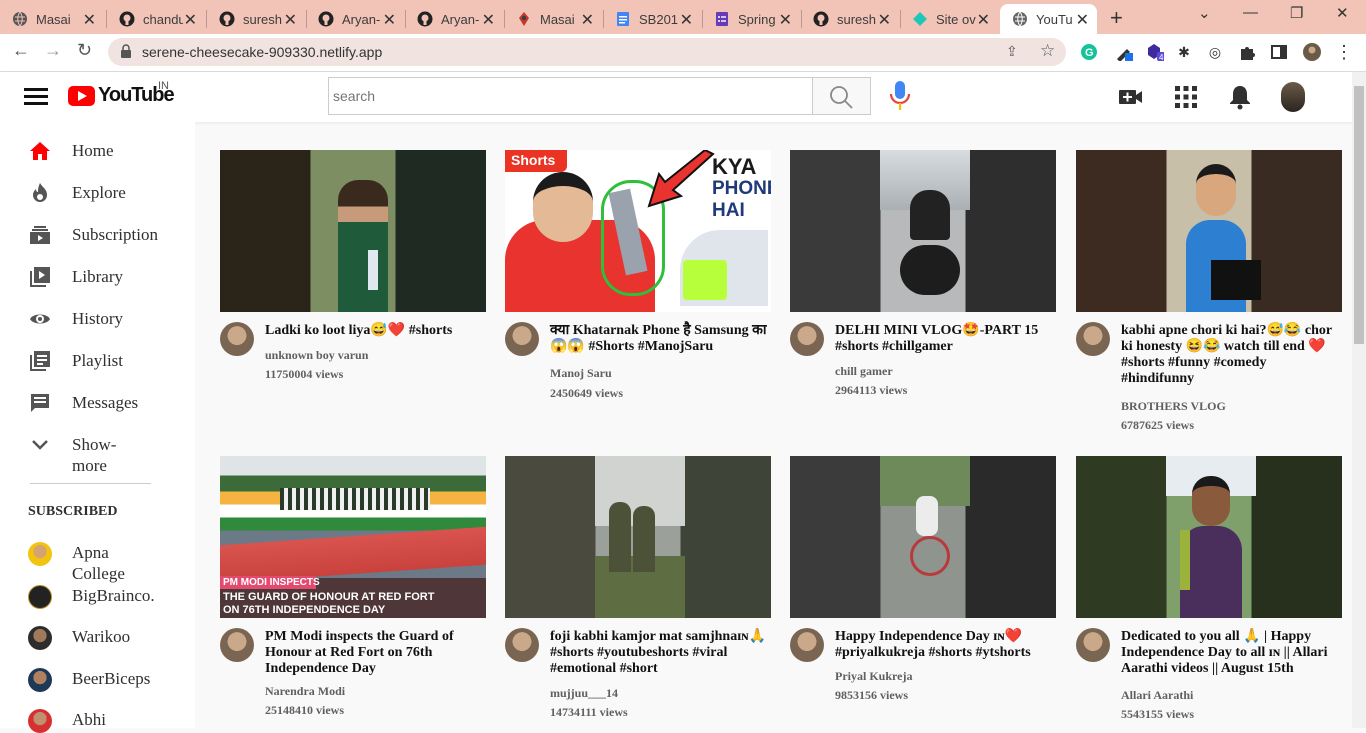 Image resolution: width=1366 pixels, height=733 pixels. I want to click on menu-icon: ⋮, so click(1344, 52).